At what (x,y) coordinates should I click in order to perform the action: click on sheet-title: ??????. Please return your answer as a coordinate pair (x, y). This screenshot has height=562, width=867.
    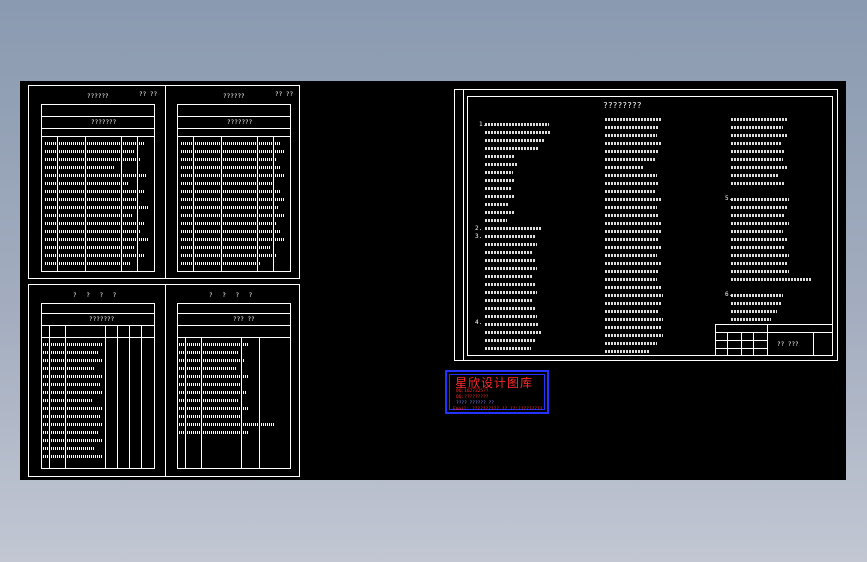
    Looking at the image, I should click on (234, 96).